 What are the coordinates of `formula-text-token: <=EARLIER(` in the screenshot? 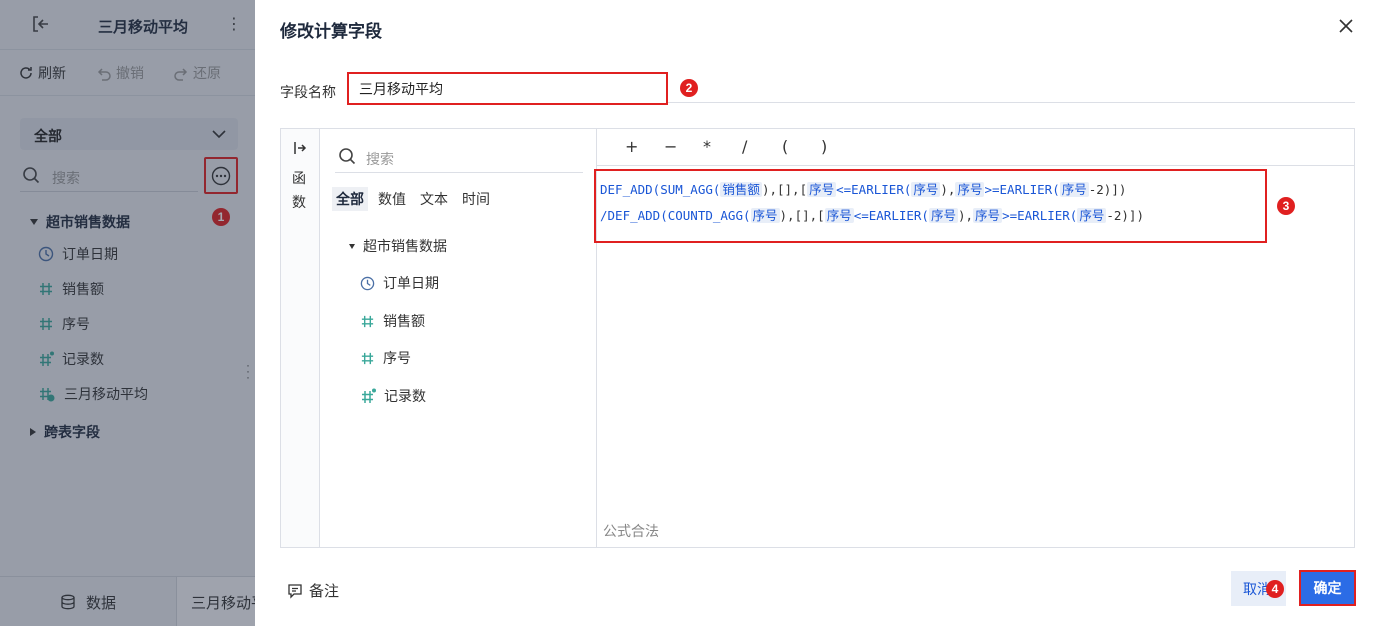 It's located at (891, 215).